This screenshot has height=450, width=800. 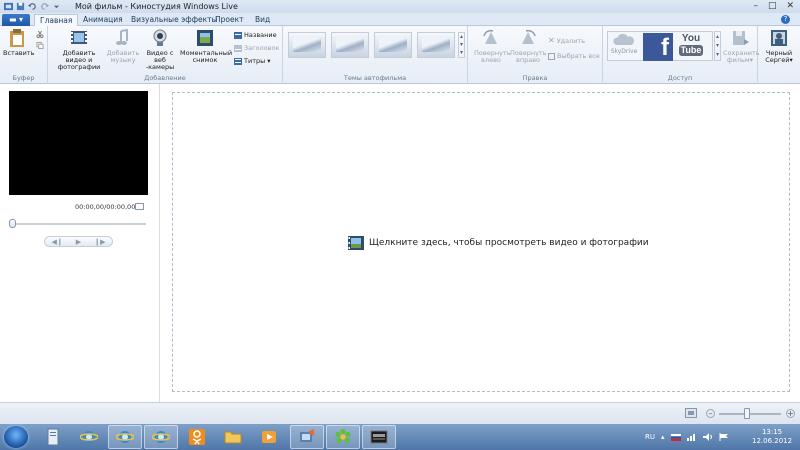 I want to click on play-icon: ▶, so click(x=78, y=242).